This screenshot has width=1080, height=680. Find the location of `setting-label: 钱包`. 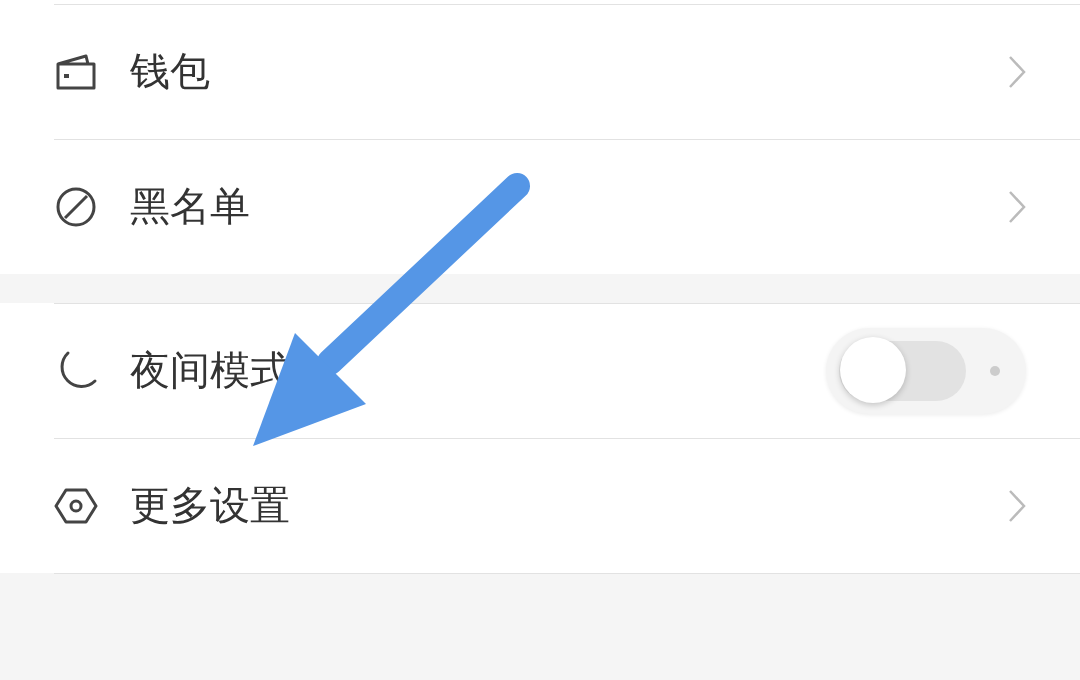

setting-label: 钱包 is located at coordinates (569, 71).